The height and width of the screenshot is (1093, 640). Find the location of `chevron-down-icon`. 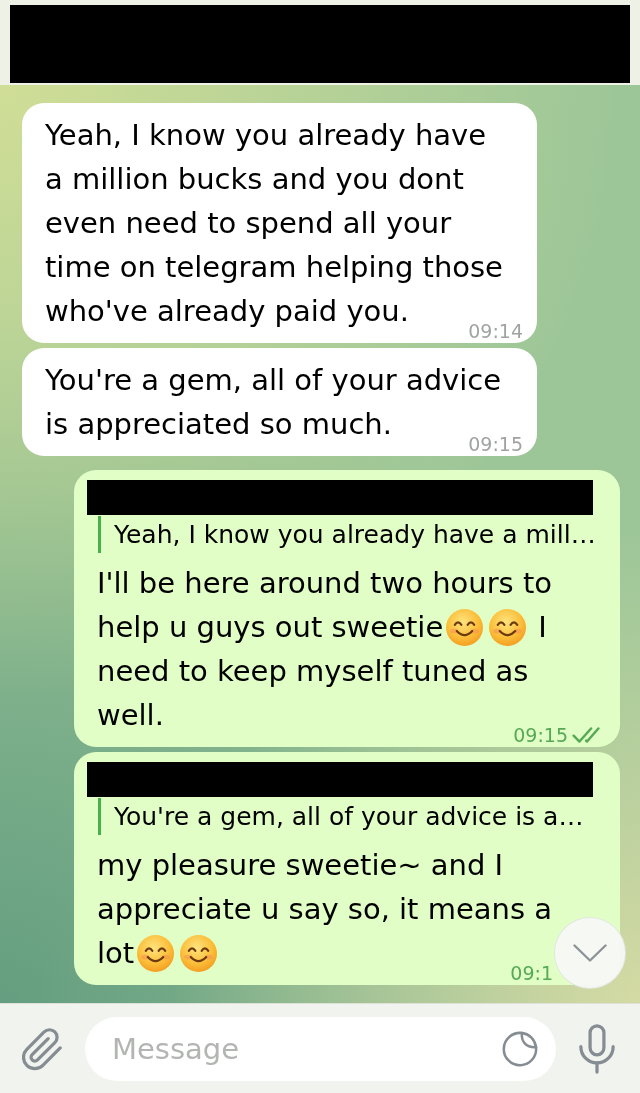

chevron-down-icon is located at coordinates (590, 953).